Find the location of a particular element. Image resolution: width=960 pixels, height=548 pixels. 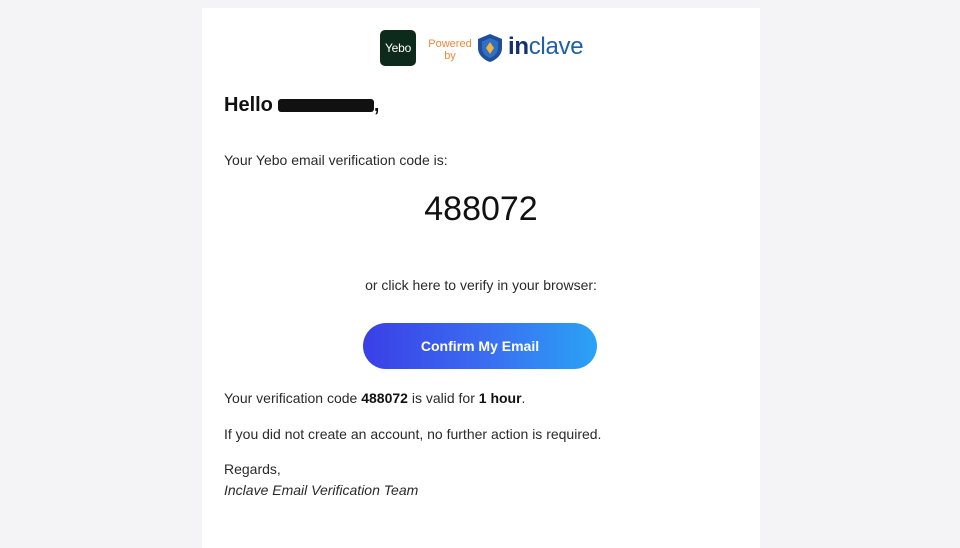

greeting: Hello , is located at coordinates (301, 105).